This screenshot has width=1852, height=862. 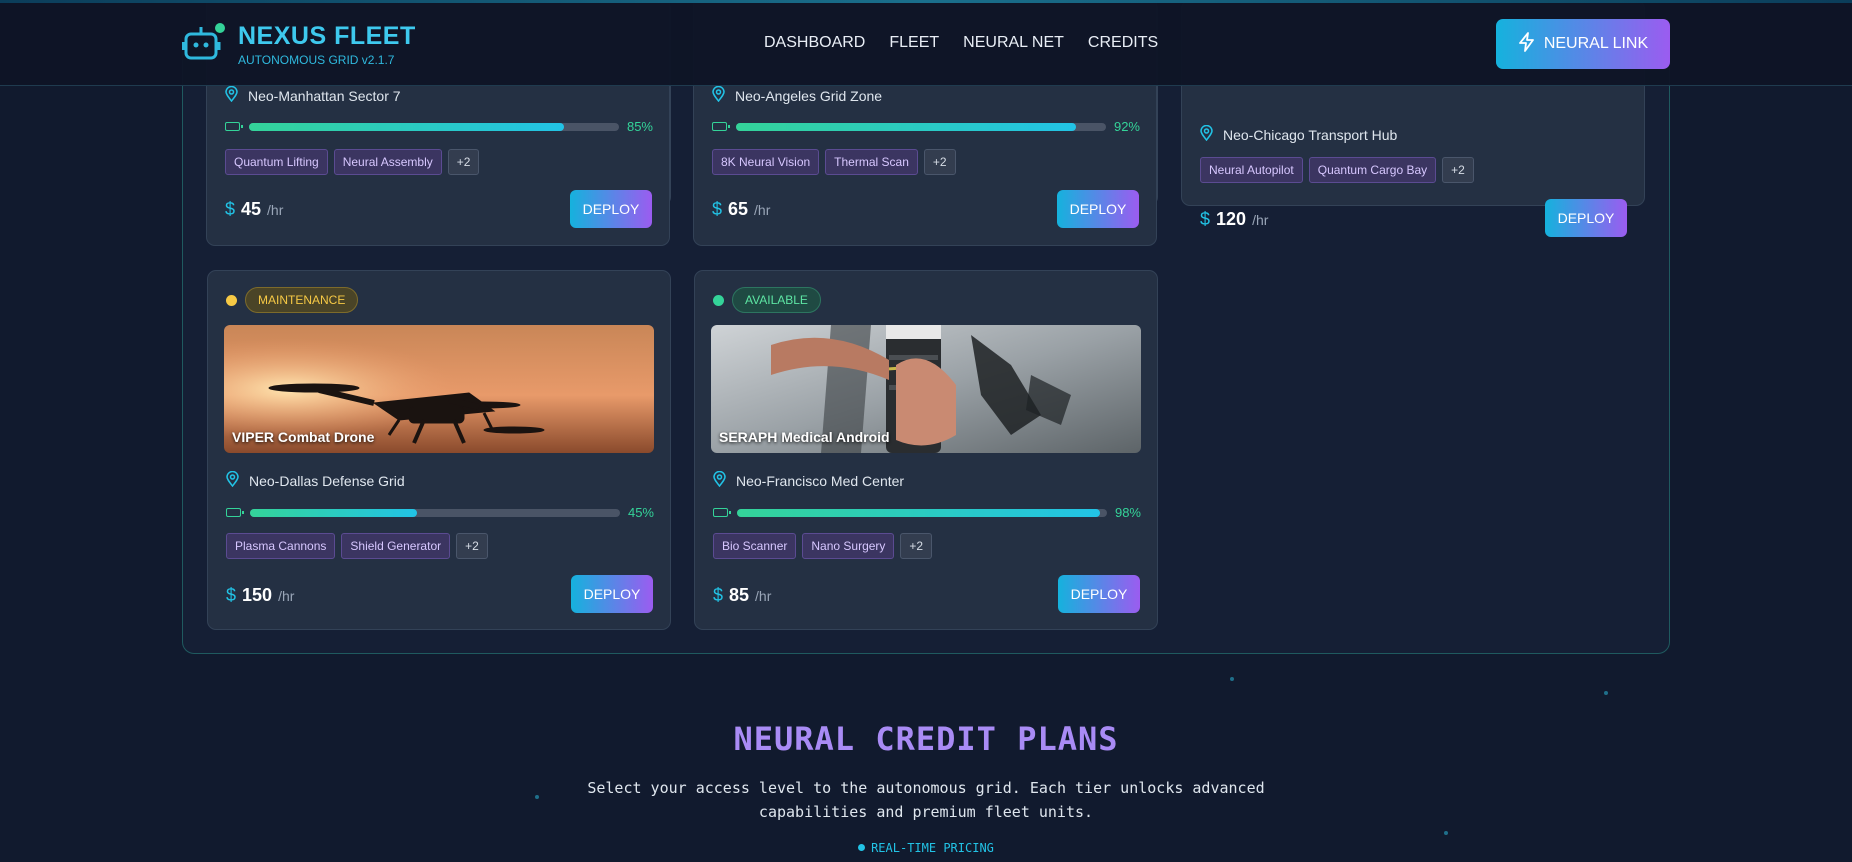 I want to click on battery-row: 85%, so click(x=439, y=127).